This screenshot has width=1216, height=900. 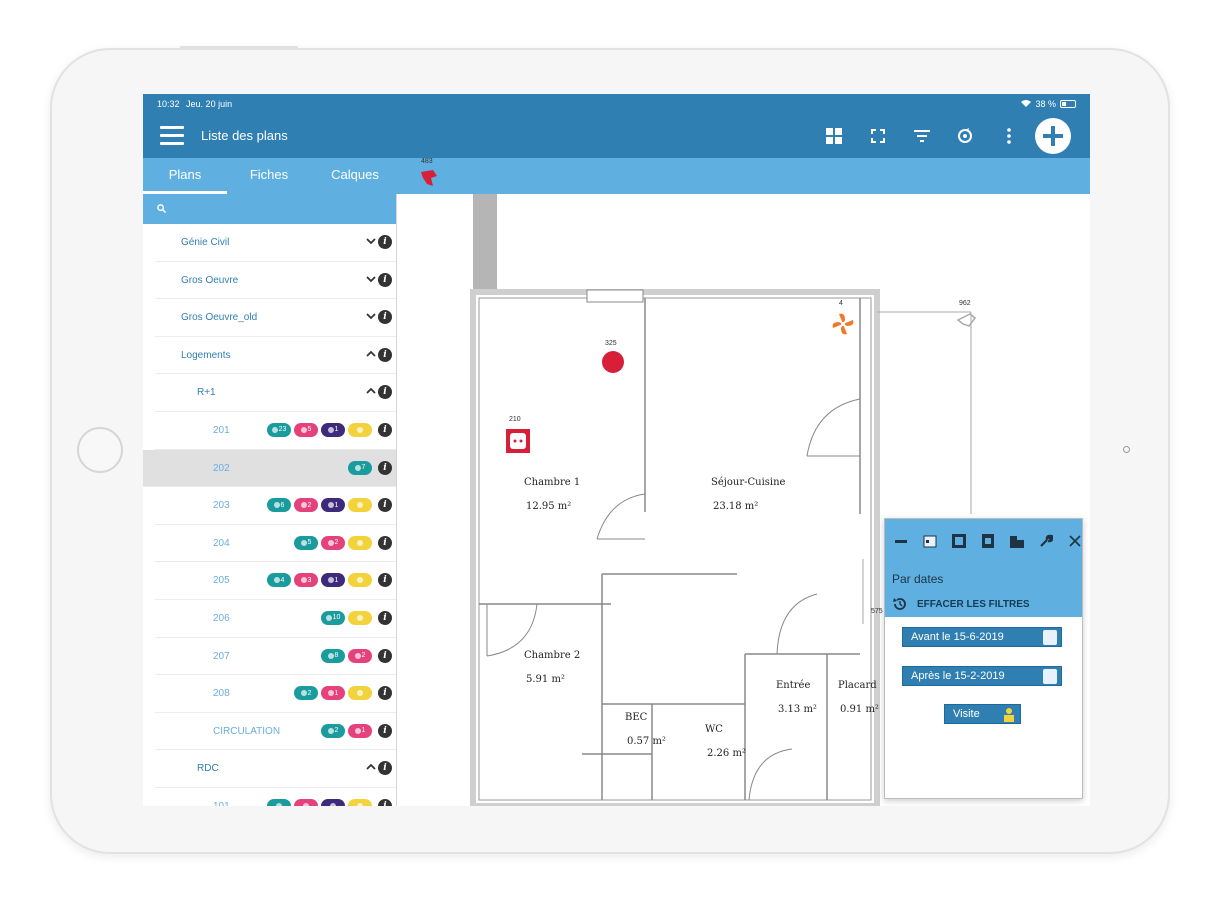 I want to click on power-outlet-icon, so click(x=518, y=441).